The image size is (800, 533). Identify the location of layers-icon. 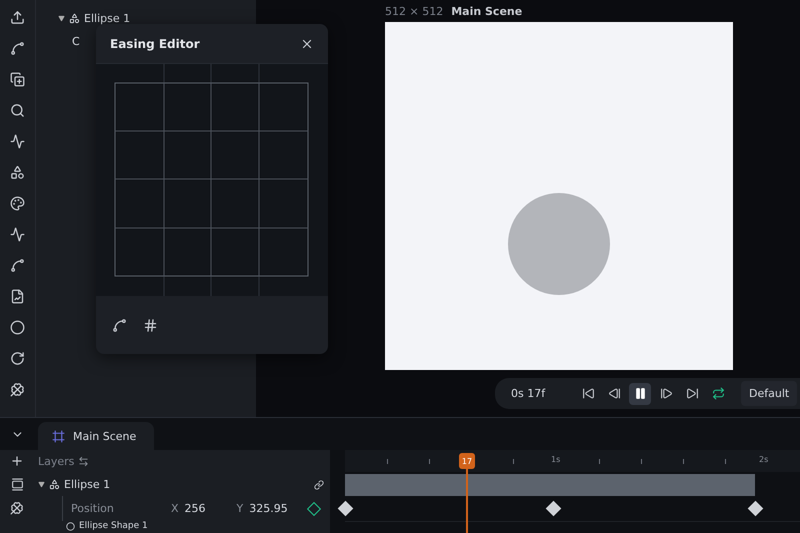
(17, 484).